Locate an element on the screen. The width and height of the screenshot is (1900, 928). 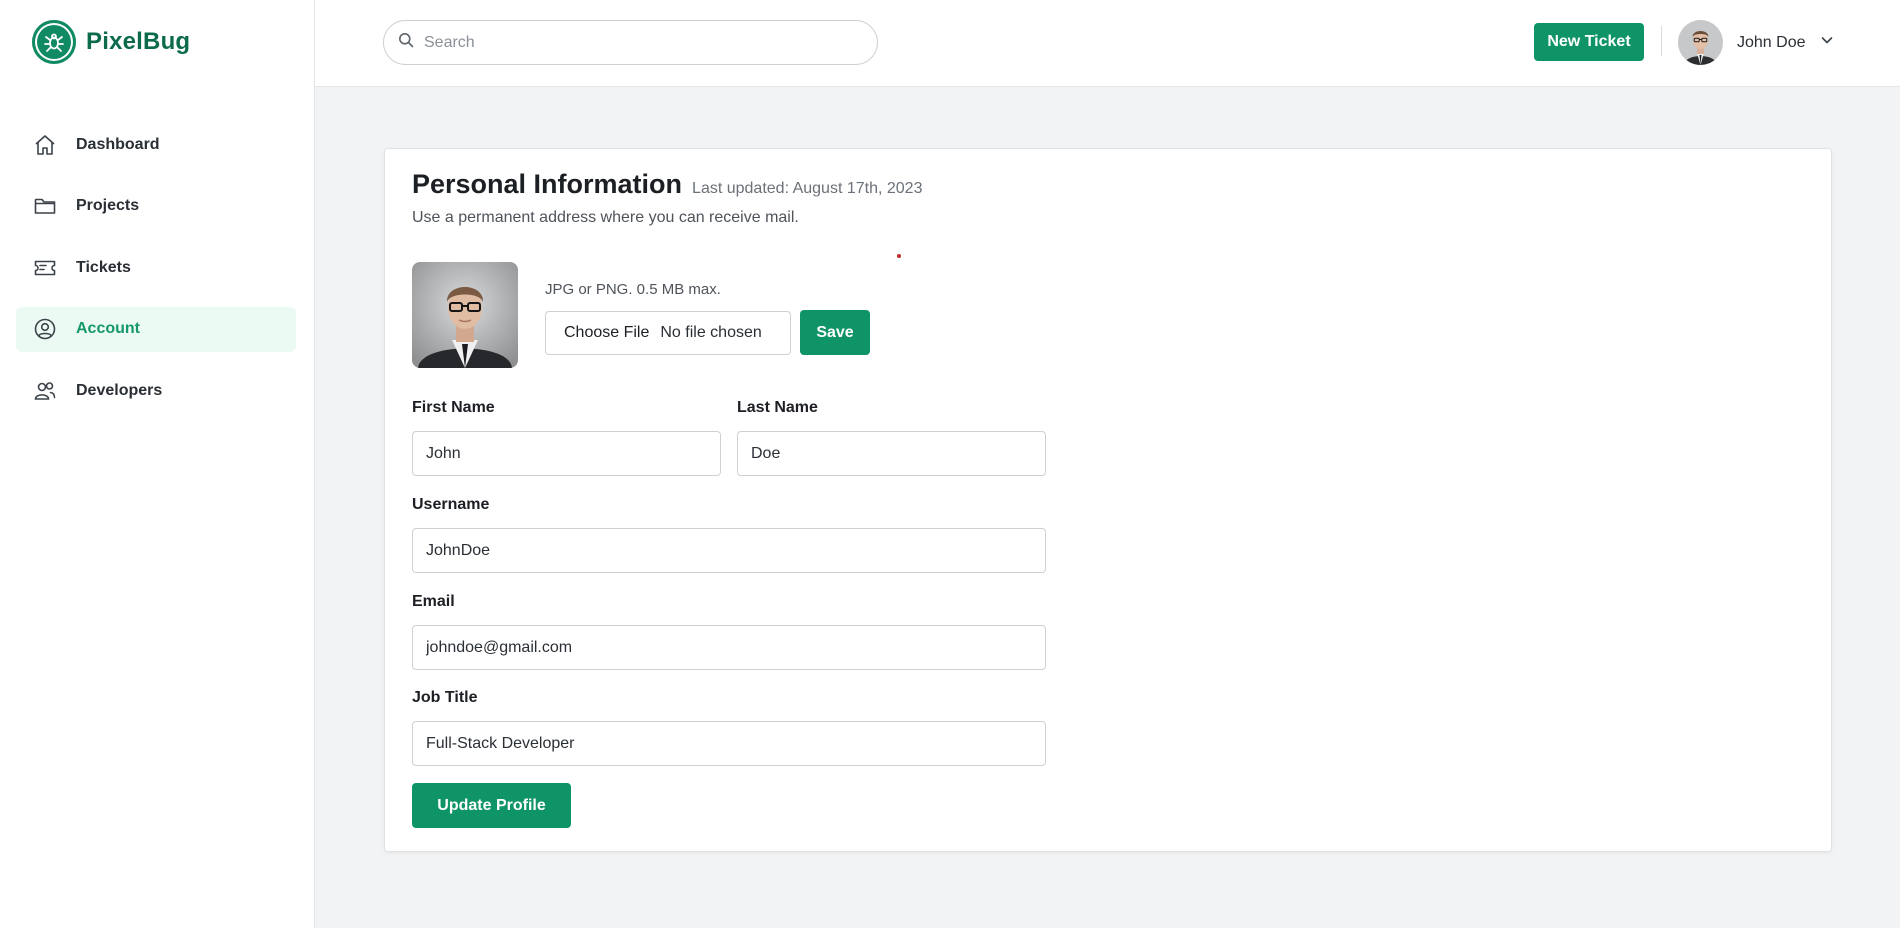
user-name: John Doe is located at coordinates (1771, 42).